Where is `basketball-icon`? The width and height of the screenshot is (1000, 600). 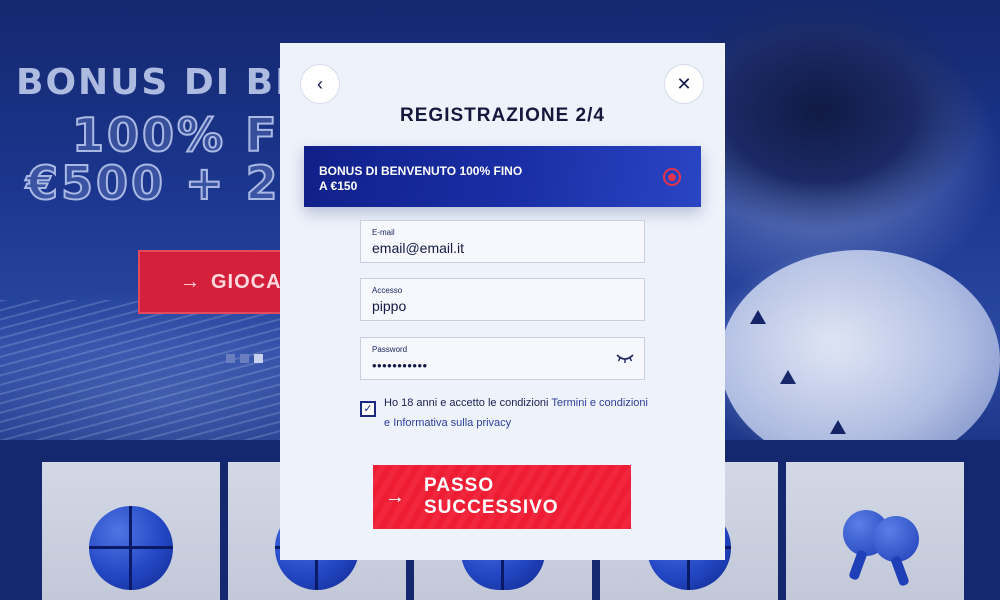
basketball-icon is located at coordinates (131, 548).